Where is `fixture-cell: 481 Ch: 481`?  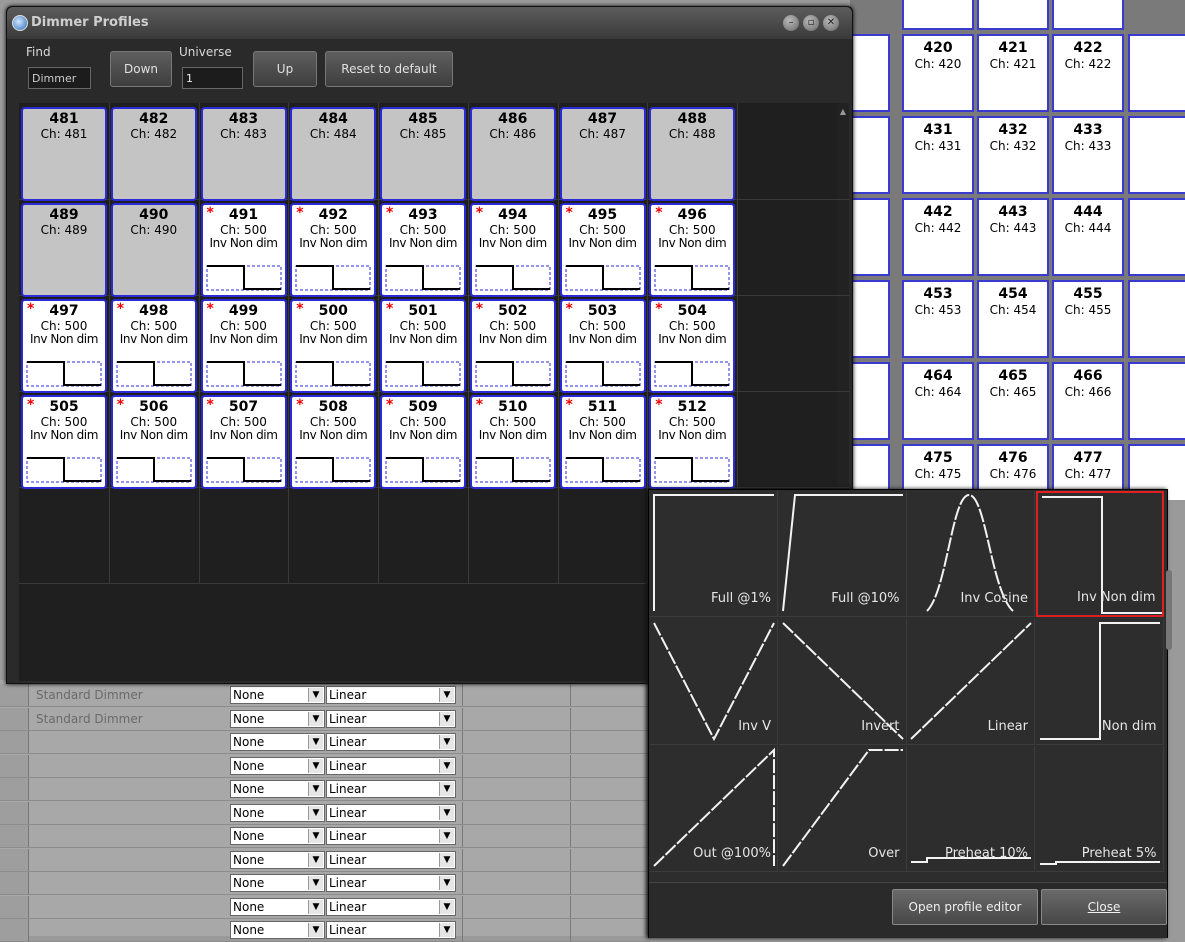 fixture-cell: 481 Ch: 481 is located at coordinates (64, 154).